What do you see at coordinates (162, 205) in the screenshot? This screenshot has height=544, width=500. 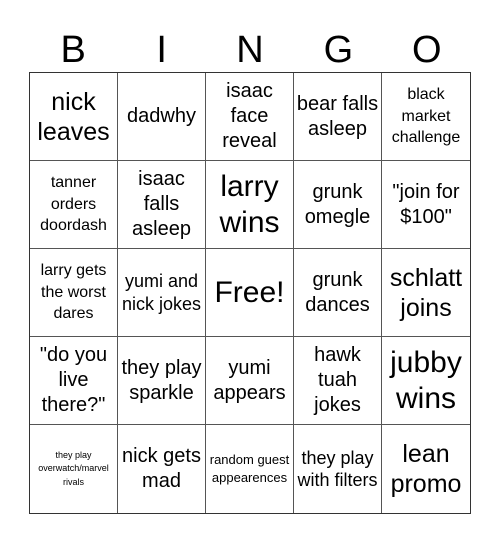 I see `bingo-cell: isaac falls asleep` at bounding box center [162, 205].